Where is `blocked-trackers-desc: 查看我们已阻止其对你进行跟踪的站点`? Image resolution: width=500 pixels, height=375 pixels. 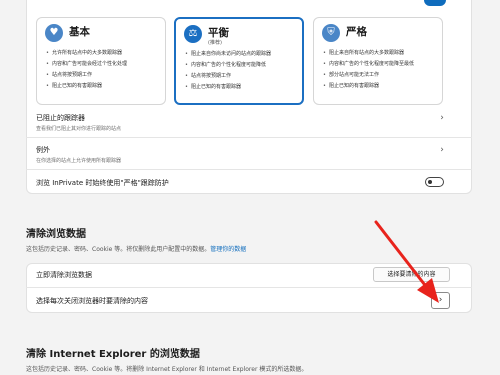 blocked-trackers-desc: 查看我们已阻止其对你进行跟踪的站点 is located at coordinates (79, 129).